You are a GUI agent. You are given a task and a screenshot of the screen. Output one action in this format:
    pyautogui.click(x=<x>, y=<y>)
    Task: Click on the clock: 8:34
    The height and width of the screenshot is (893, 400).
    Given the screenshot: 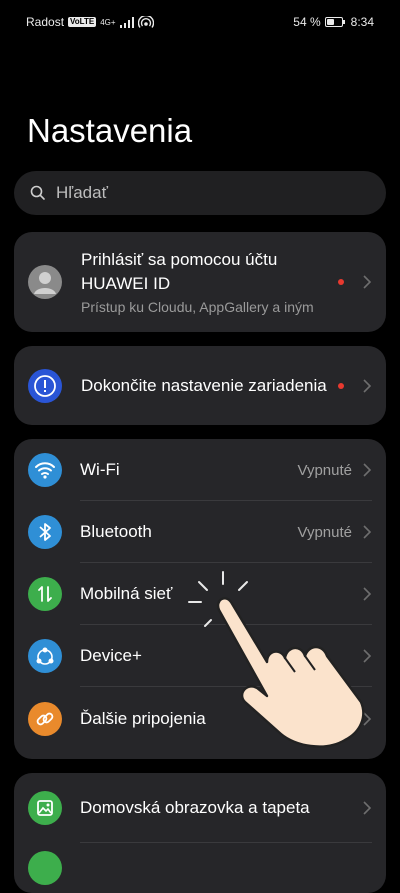 What is the action you would take?
    pyautogui.click(x=362, y=22)
    